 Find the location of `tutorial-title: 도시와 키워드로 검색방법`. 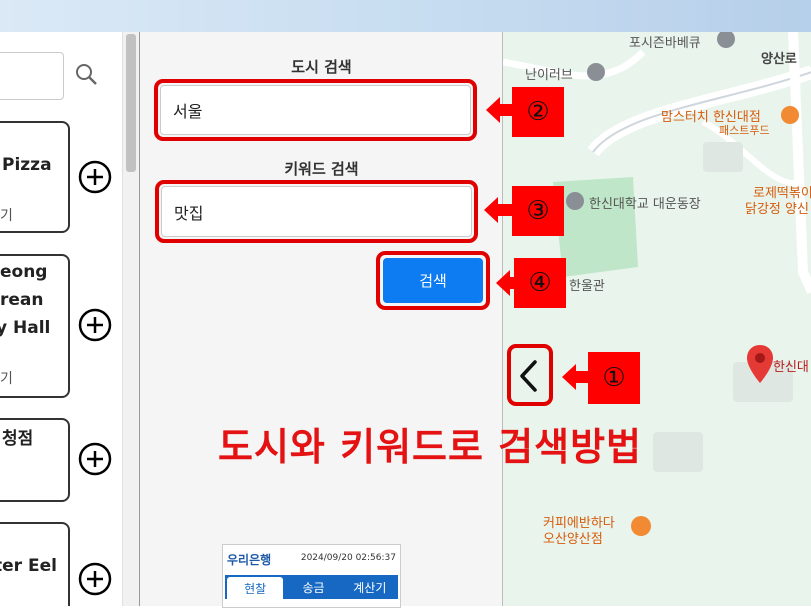

tutorial-title: 도시와 키워드로 검색방법 is located at coordinates (430, 447).